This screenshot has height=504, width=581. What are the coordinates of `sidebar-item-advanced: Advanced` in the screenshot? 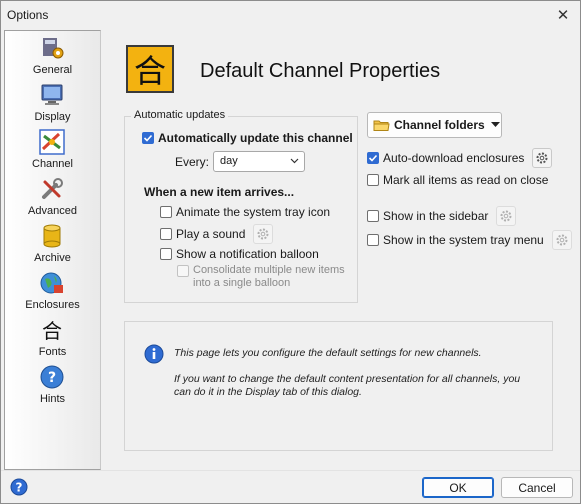 It's located at (52, 197).